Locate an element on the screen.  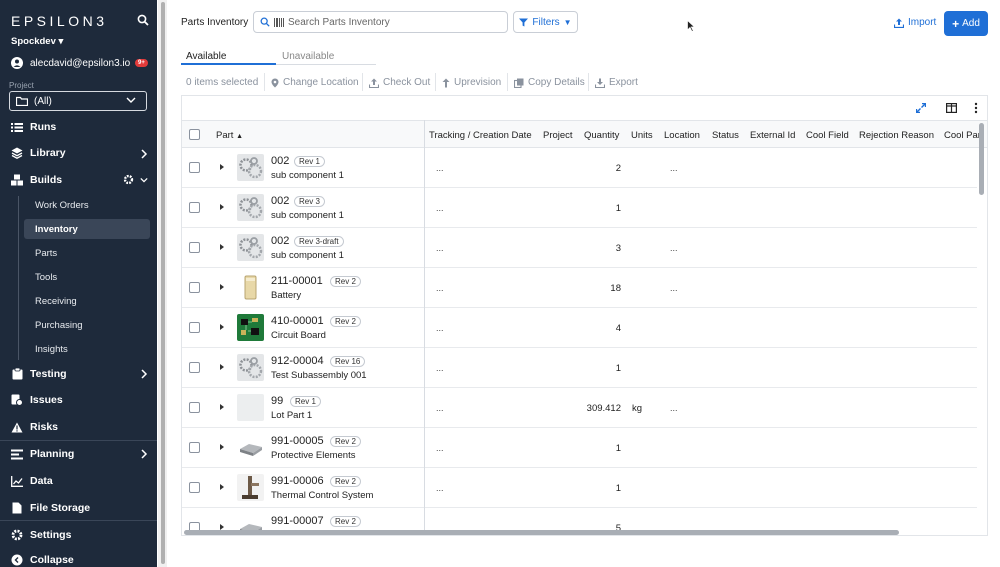
part-number: 991-00006 is located at coordinates (297, 481).